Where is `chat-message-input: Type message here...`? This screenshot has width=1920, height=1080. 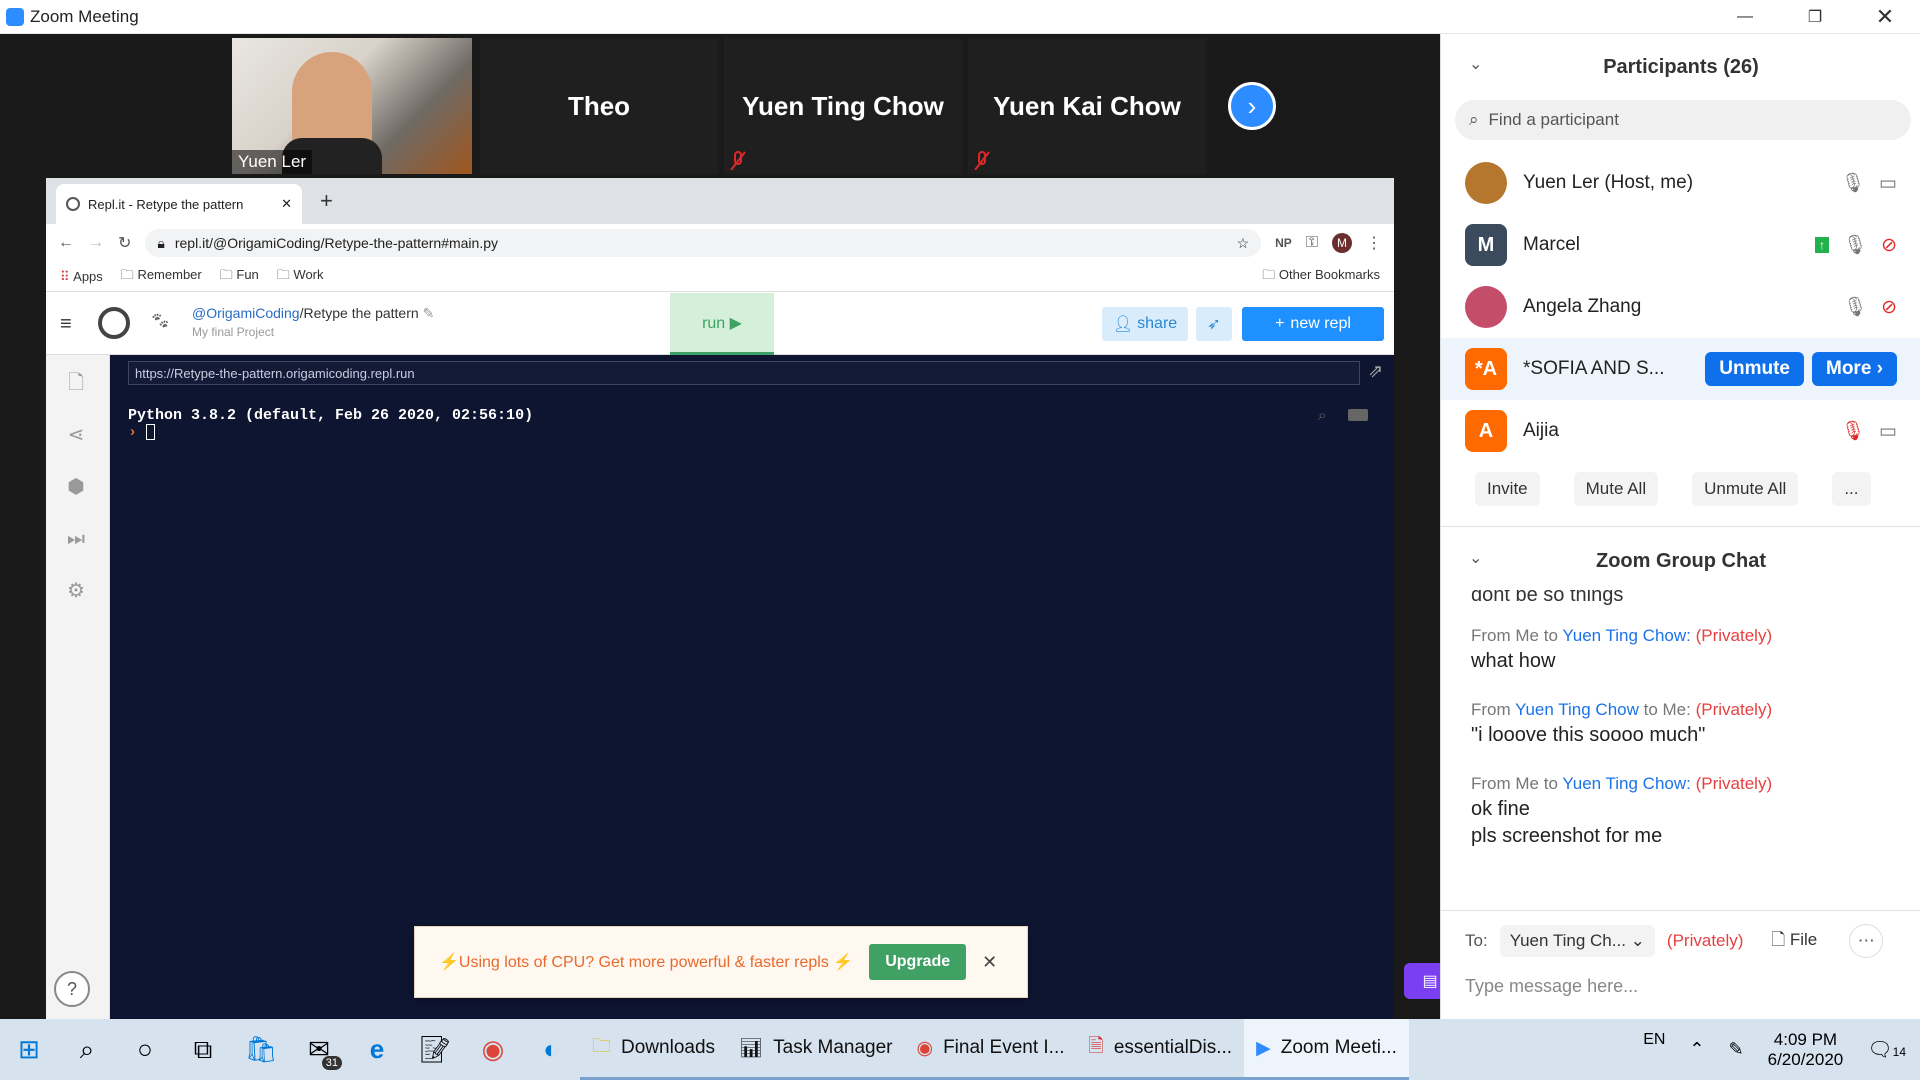
chat-message-input: Type message here... is located at coordinates (1551, 986).